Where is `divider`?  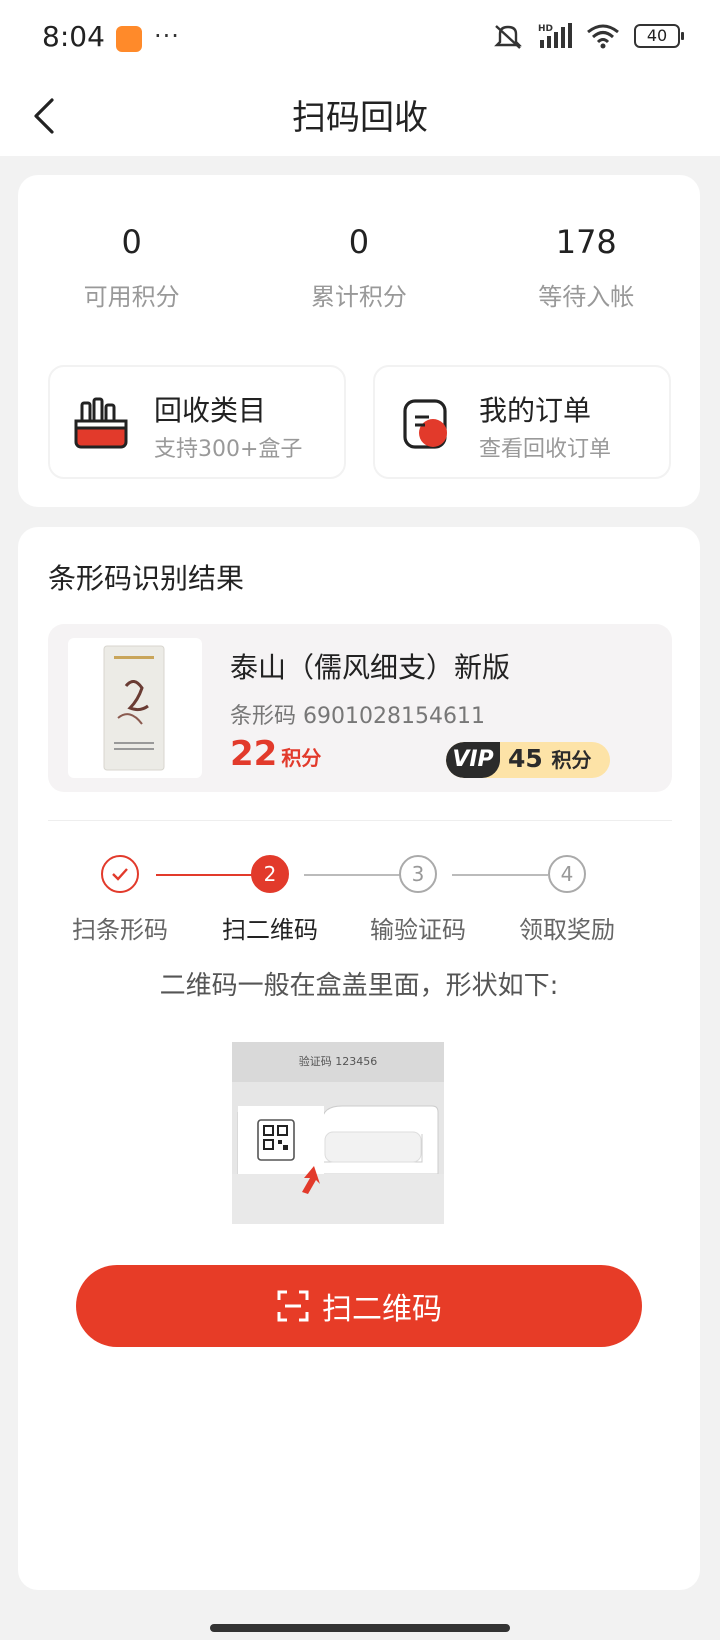
divider is located at coordinates (360, 820).